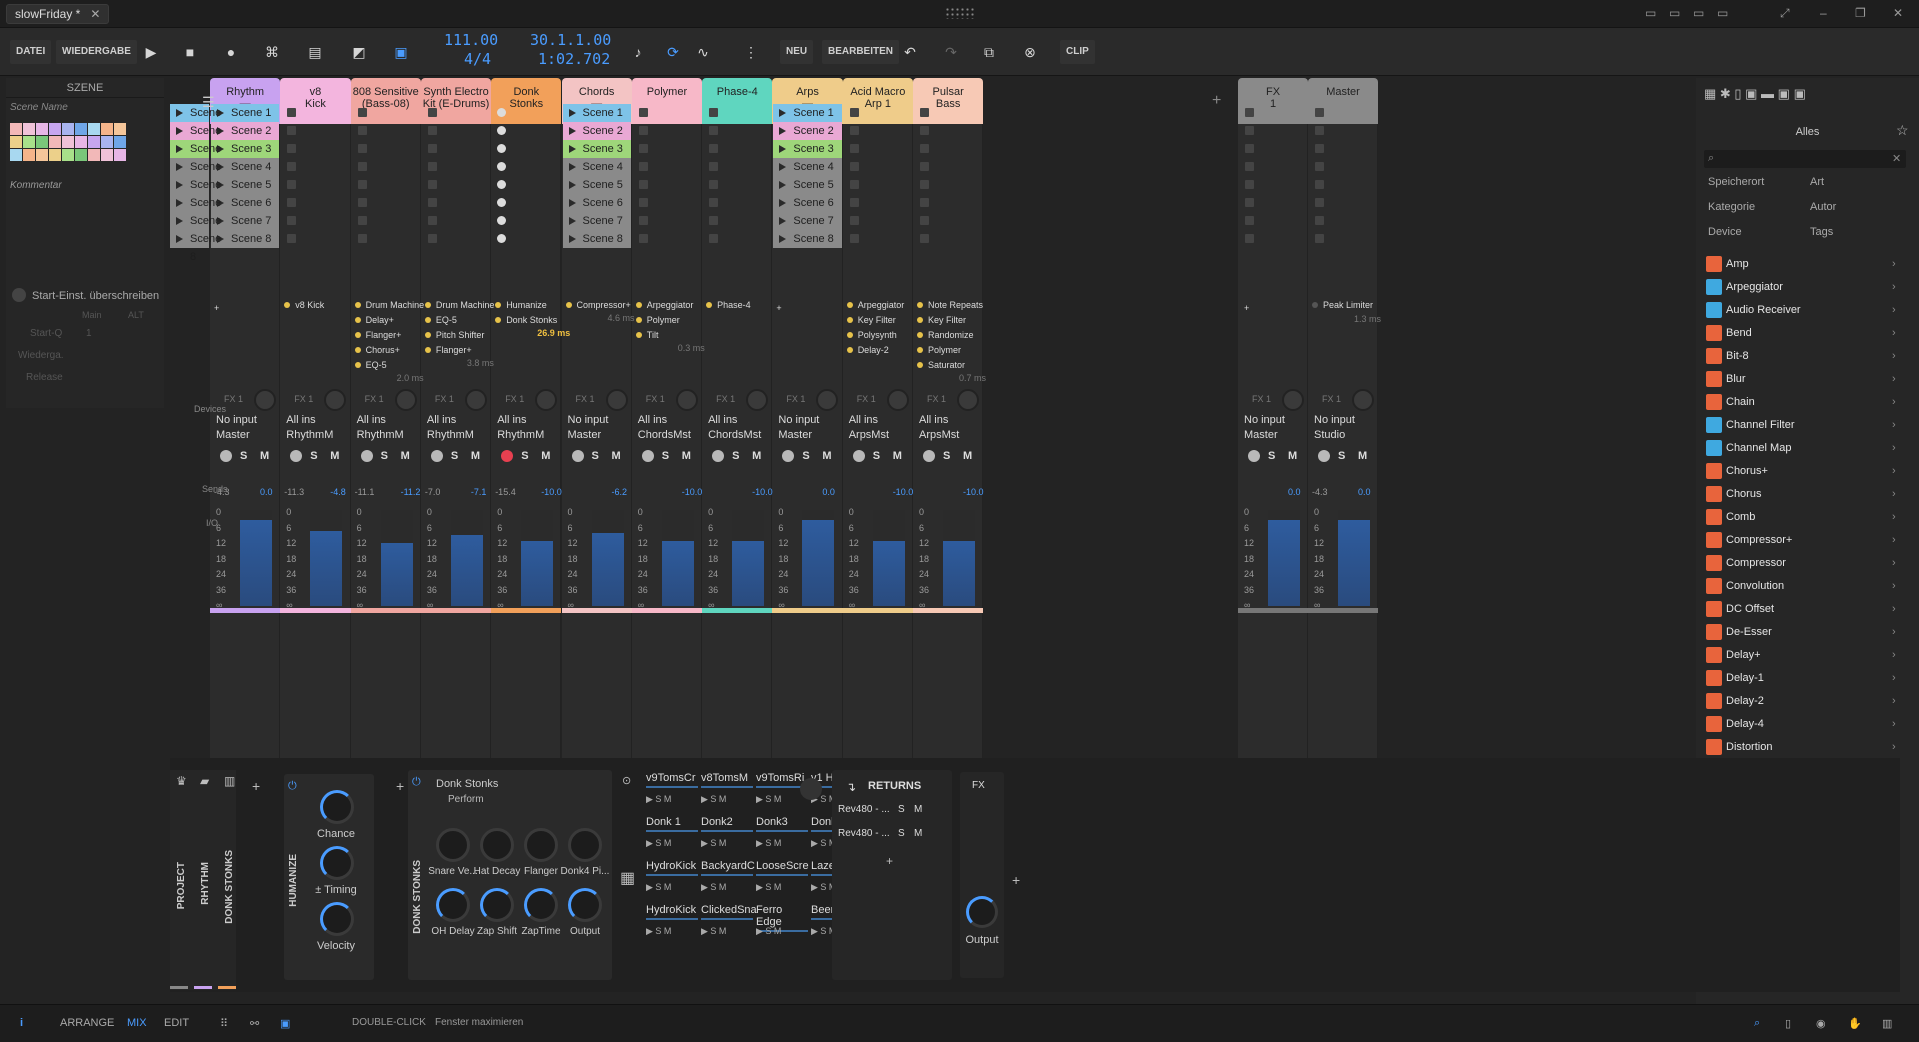 The height and width of the screenshot is (1042, 1919). What do you see at coordinates (245, 167) in the screenshot?
I see `scene-clip: Scene 4` at bounding box center [245, 167].